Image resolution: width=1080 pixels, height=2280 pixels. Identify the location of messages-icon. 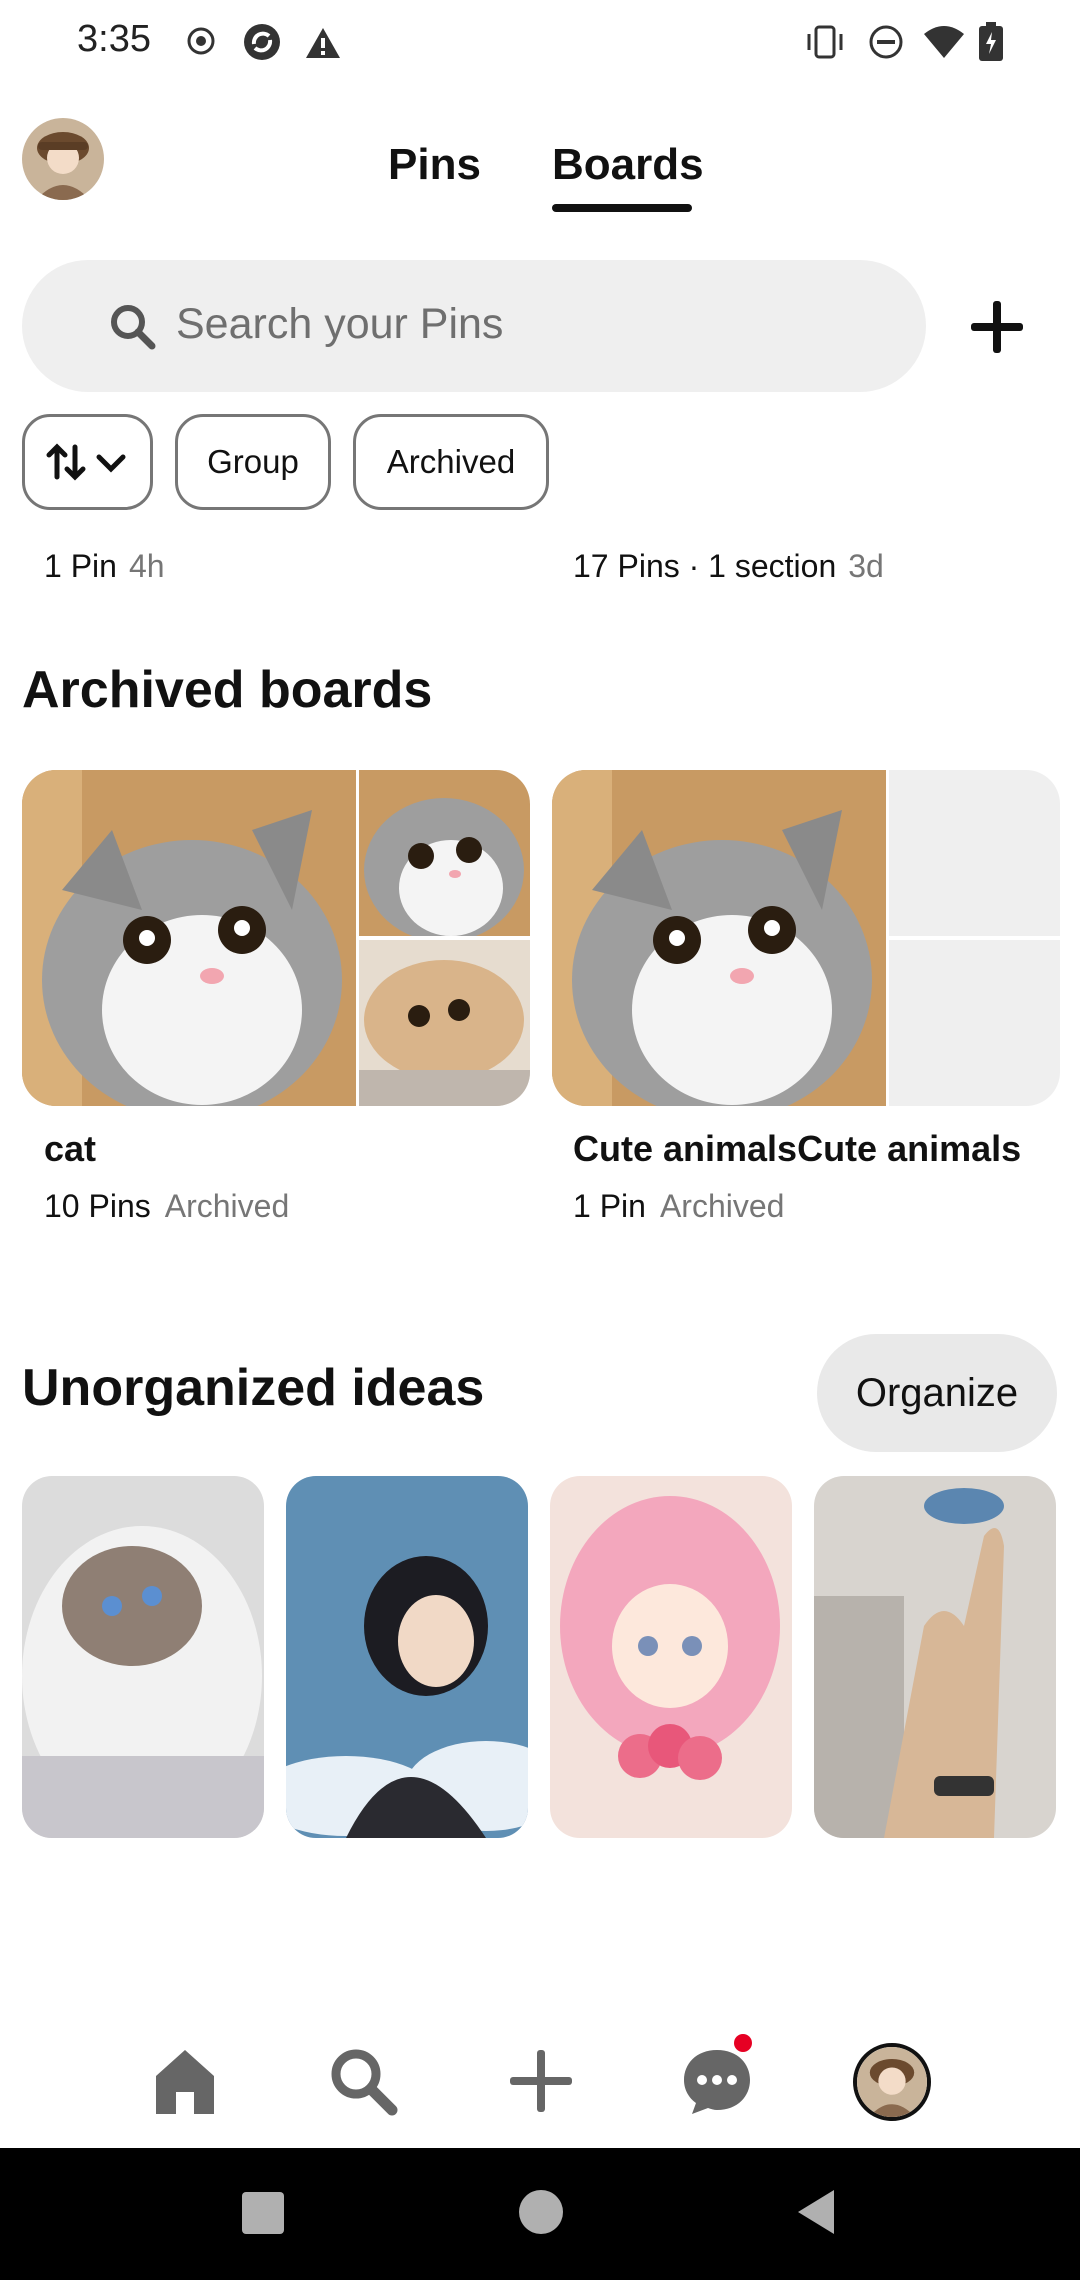
(717, 2081).